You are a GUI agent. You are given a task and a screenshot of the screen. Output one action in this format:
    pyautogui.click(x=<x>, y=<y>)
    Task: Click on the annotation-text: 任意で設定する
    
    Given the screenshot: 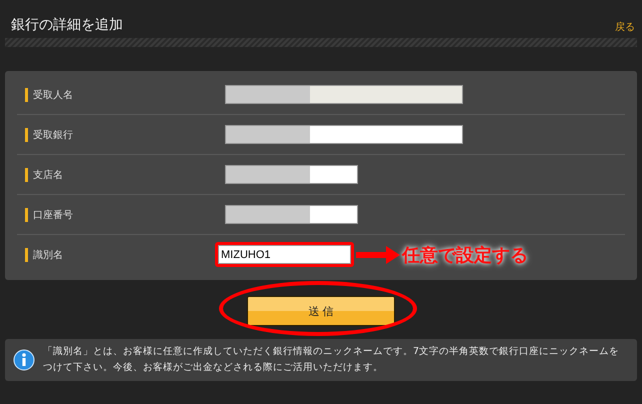 What is the action you would take?
    pyautogui.click(x=465, y=255)
    